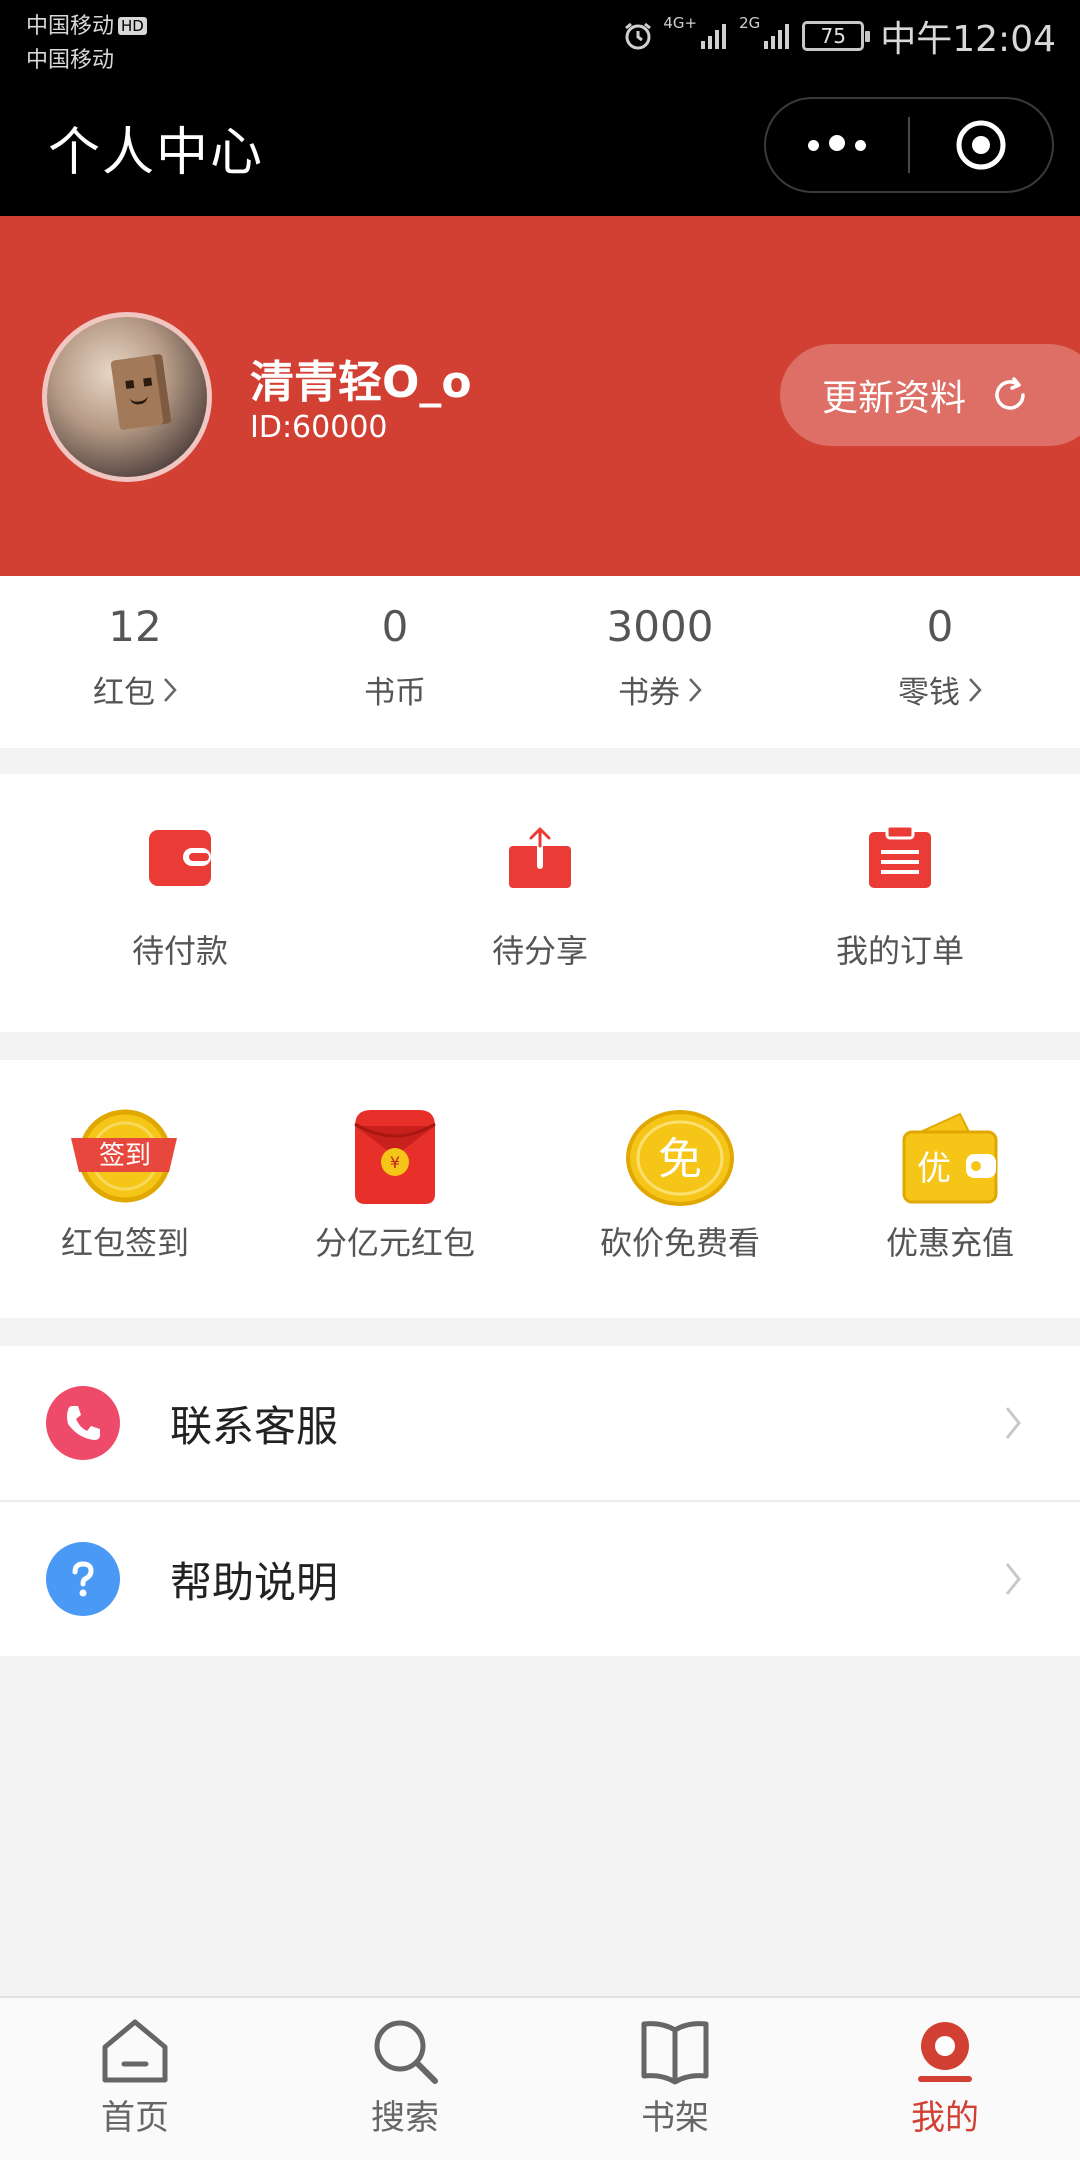  I want to click on discount-recharge-button: 优 优惠充值, so click(950, 1189).